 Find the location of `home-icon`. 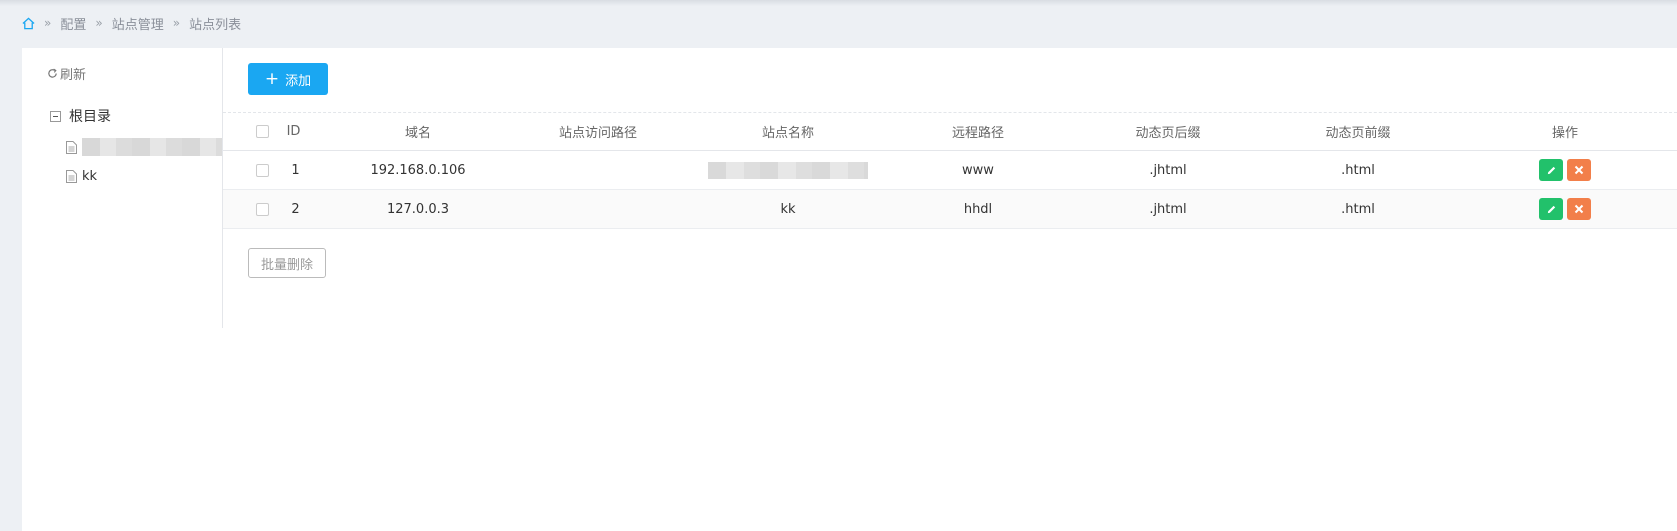

home-icon is located at coordinates (28, 23).